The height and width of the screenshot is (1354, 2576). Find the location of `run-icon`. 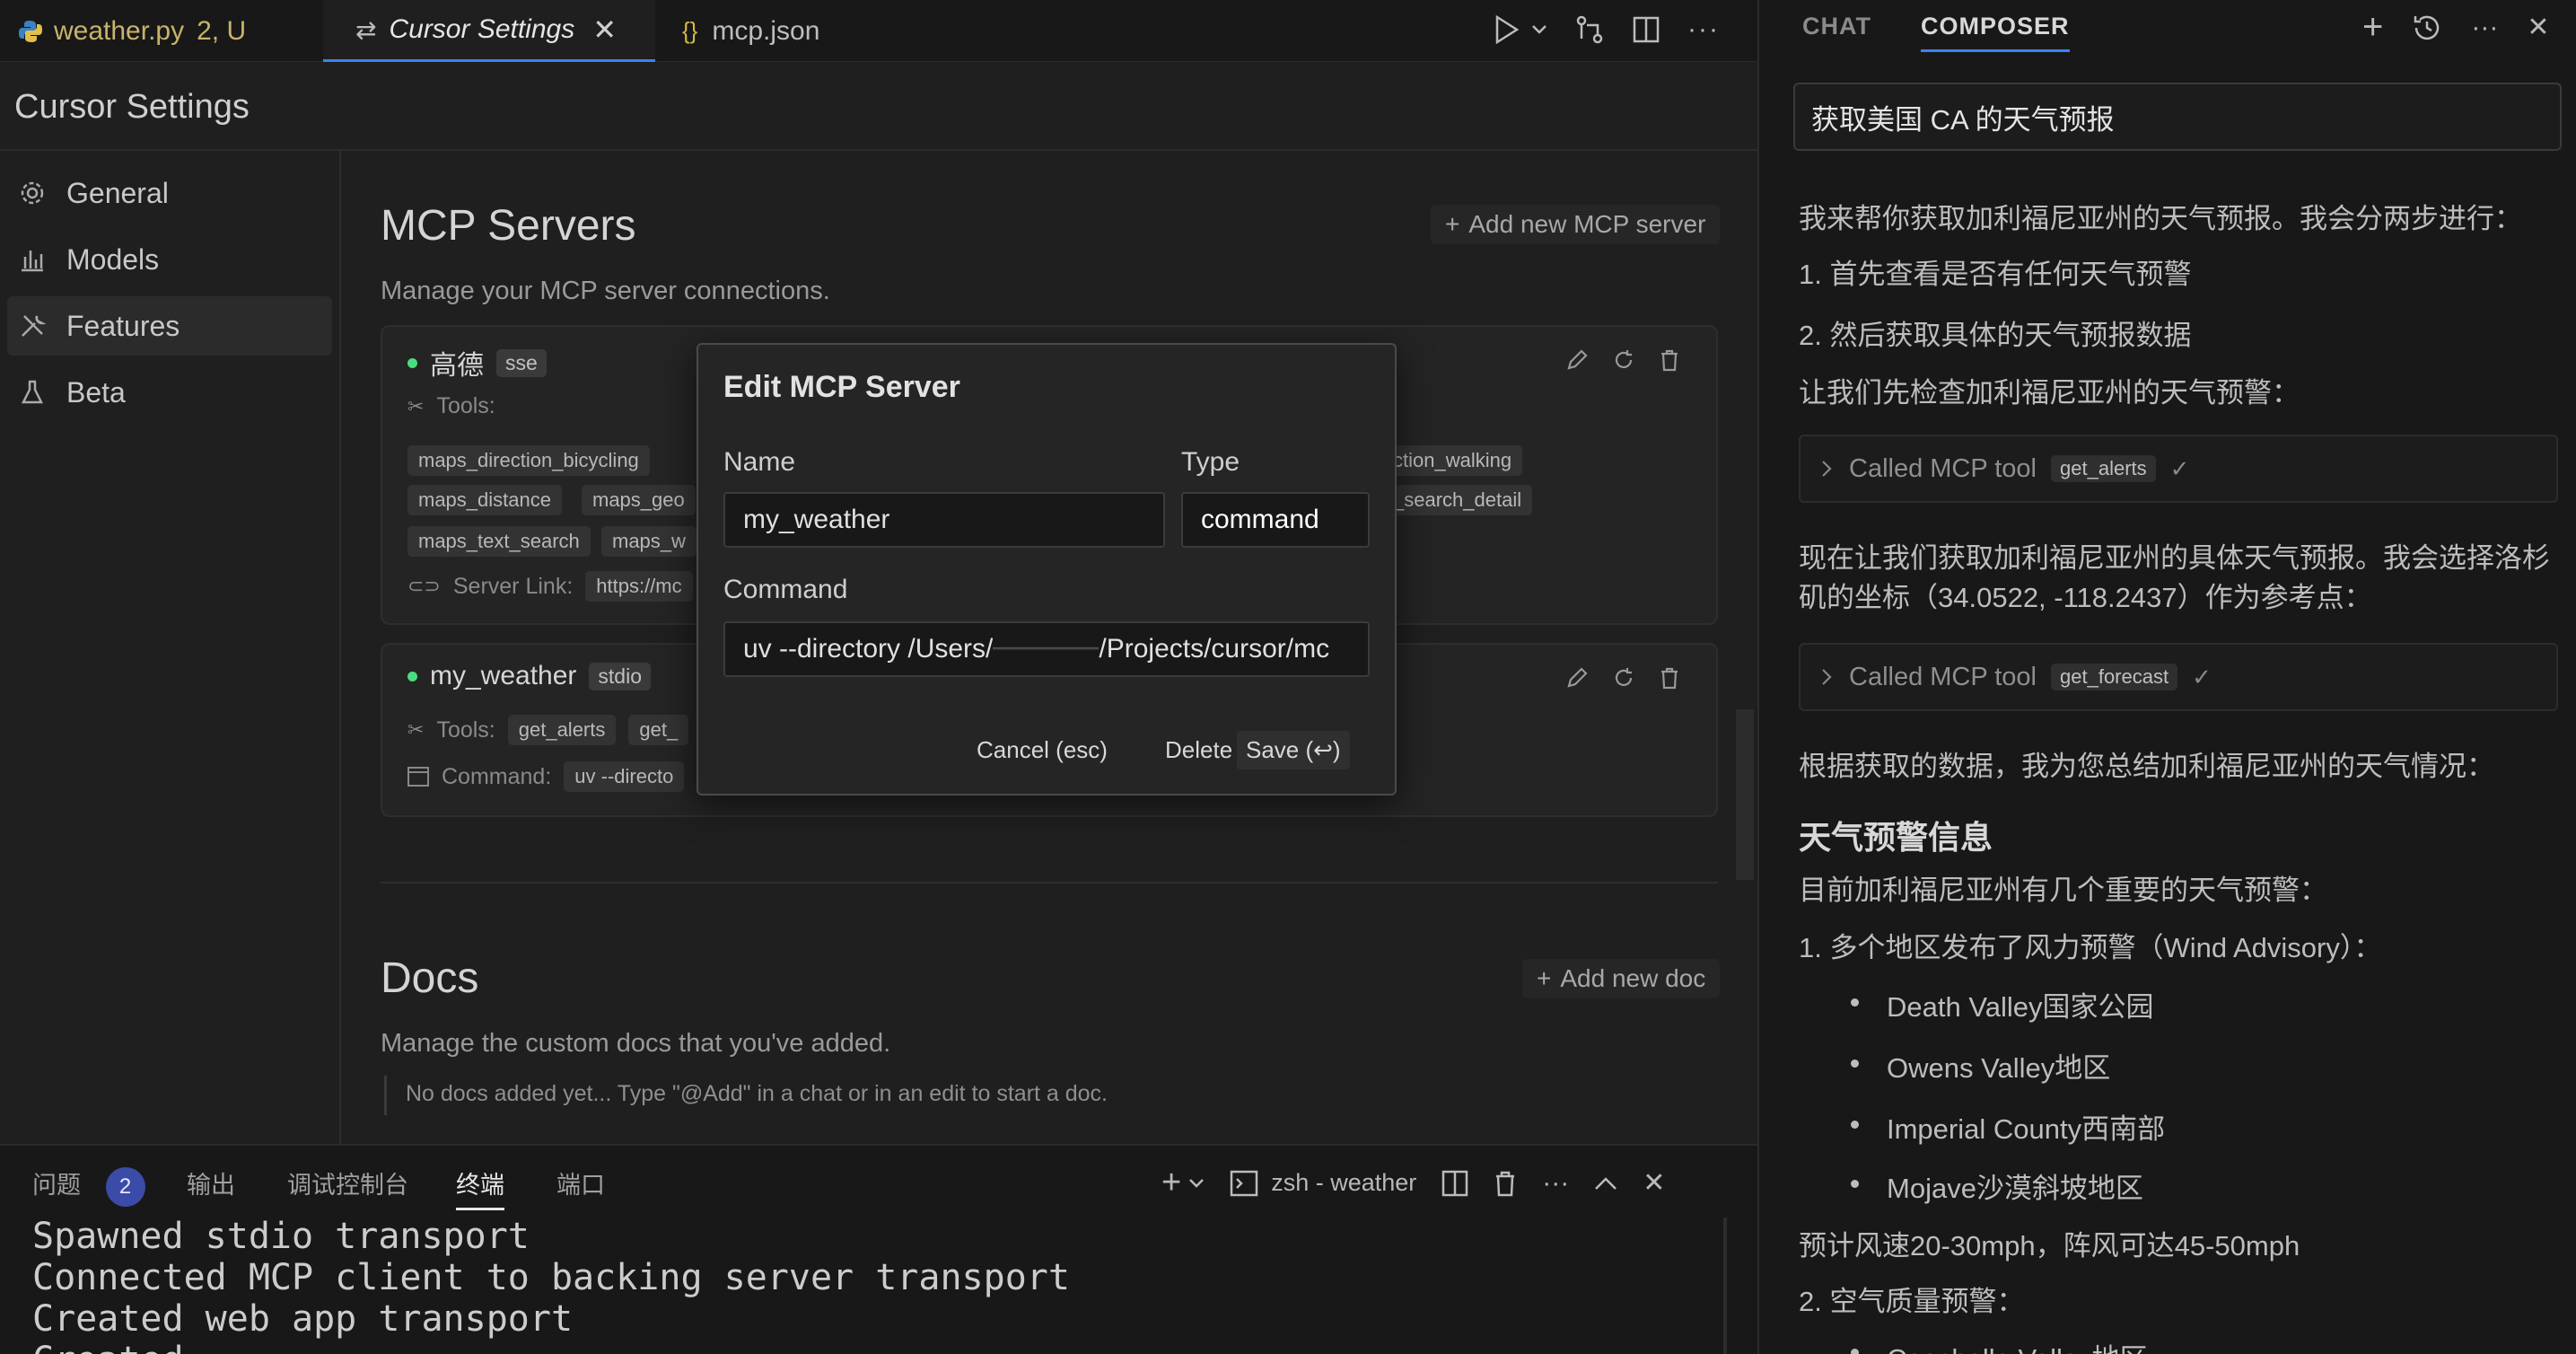

run-icon is located at coordinates (1507, 29).